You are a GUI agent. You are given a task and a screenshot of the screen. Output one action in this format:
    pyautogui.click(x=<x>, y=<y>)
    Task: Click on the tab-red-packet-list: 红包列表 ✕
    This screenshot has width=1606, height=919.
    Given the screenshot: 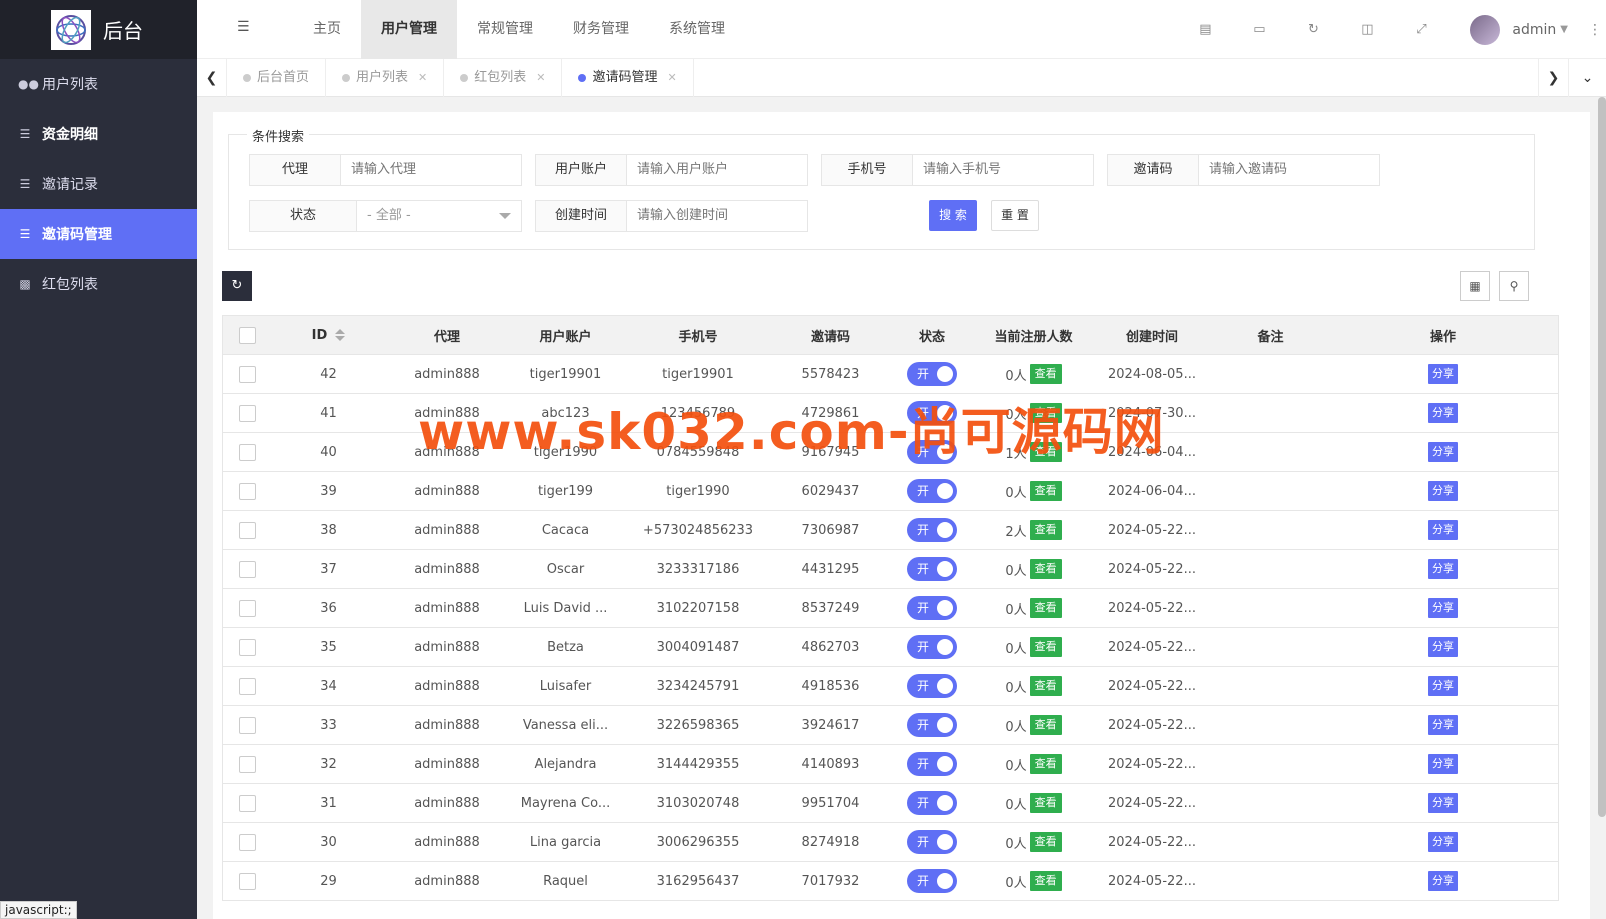 What is the action you would take?
    pyautogui.click(x=503, y=78)
    